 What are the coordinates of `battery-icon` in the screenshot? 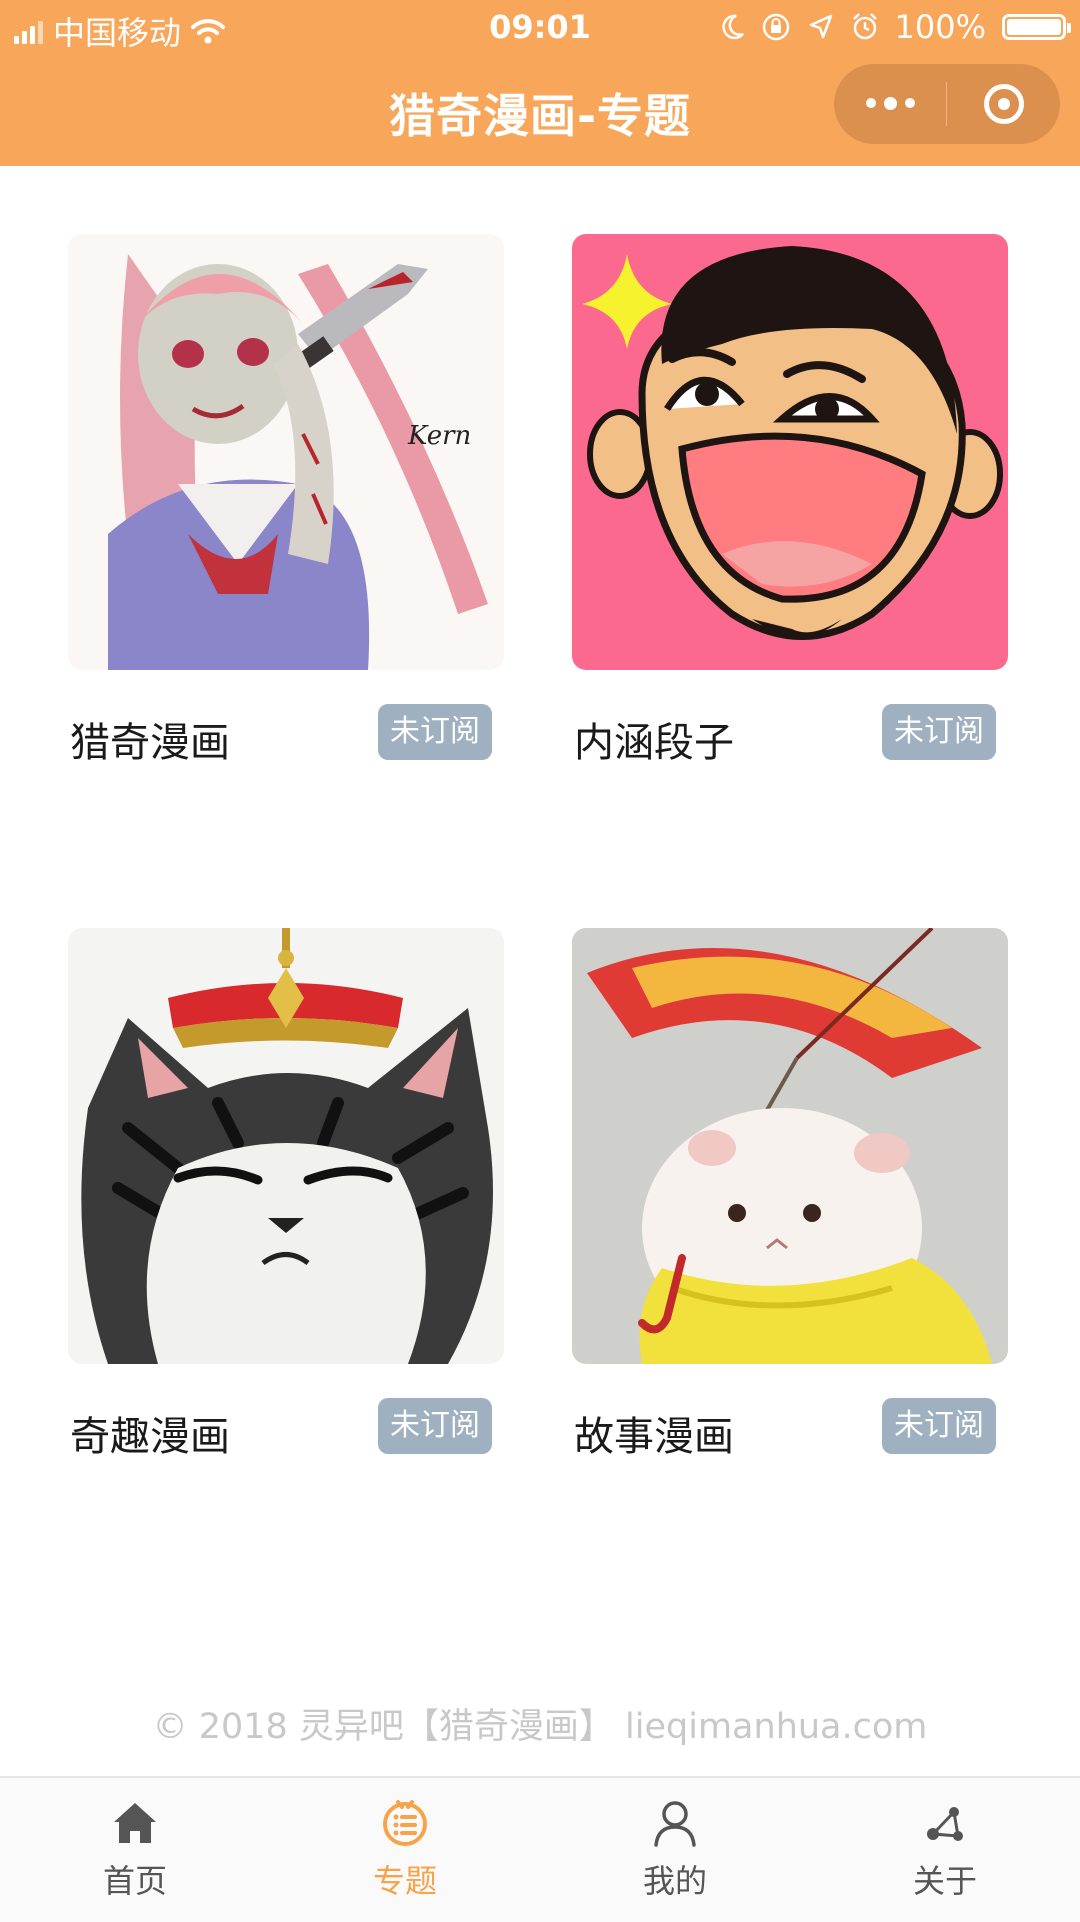 It's located at (1036, 27).